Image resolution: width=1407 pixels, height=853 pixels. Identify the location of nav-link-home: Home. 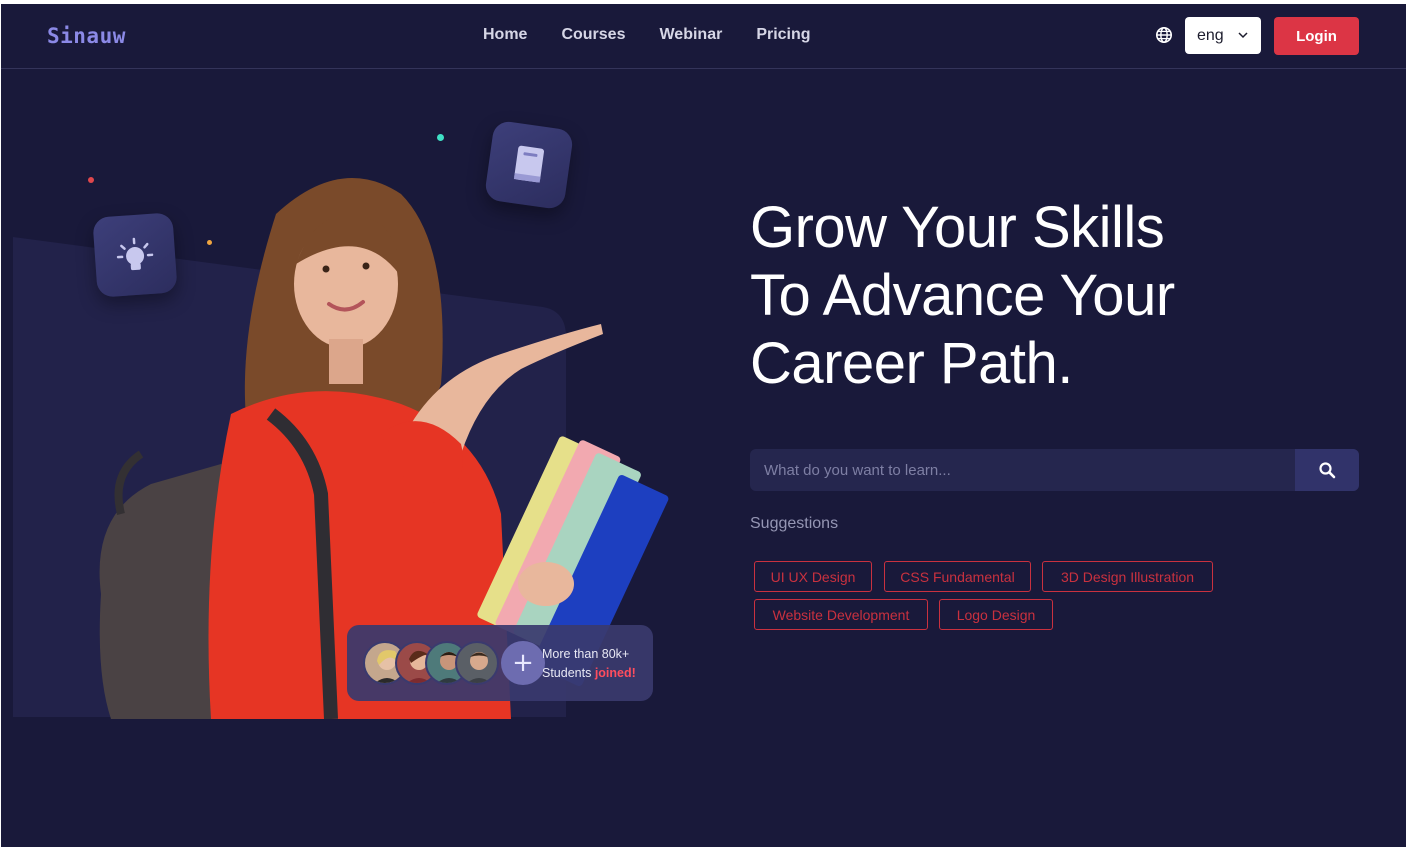
(505, 35).